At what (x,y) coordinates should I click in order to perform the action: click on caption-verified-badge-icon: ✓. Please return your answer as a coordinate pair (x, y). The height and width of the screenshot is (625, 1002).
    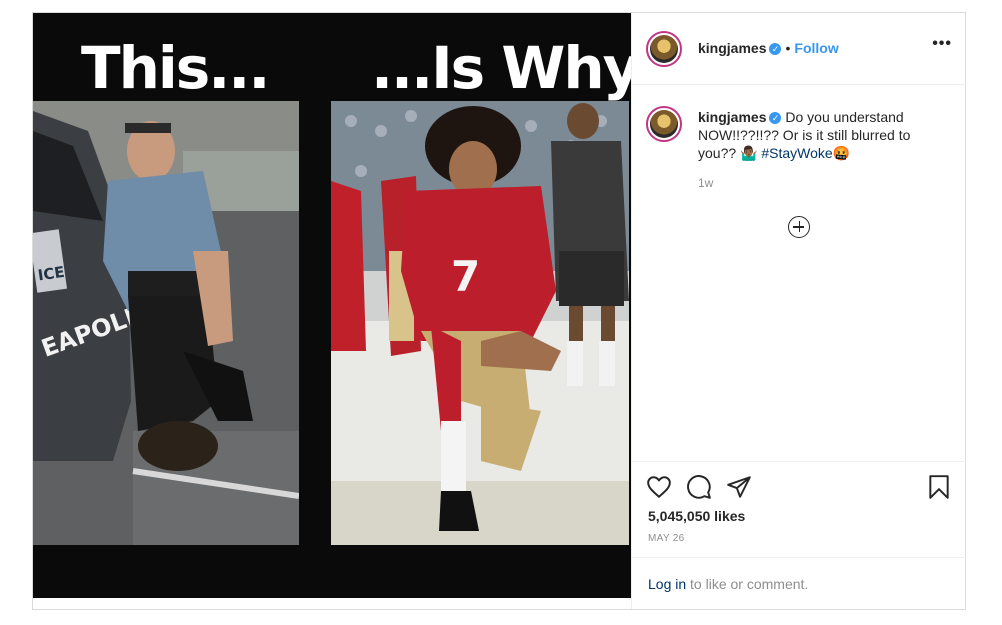
    Looking at the image, I should click on (775, 118).